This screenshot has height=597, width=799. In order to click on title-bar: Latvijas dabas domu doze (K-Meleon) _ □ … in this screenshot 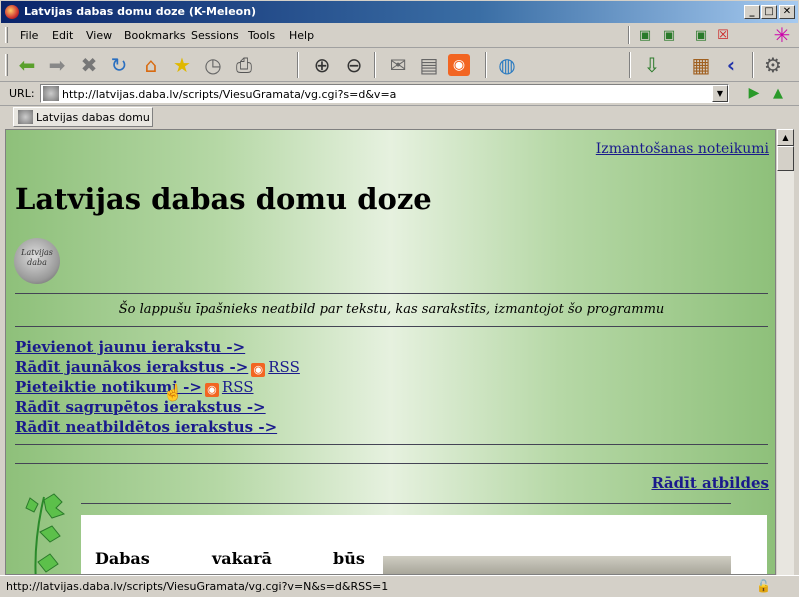, I will do `click(399, 11)`.